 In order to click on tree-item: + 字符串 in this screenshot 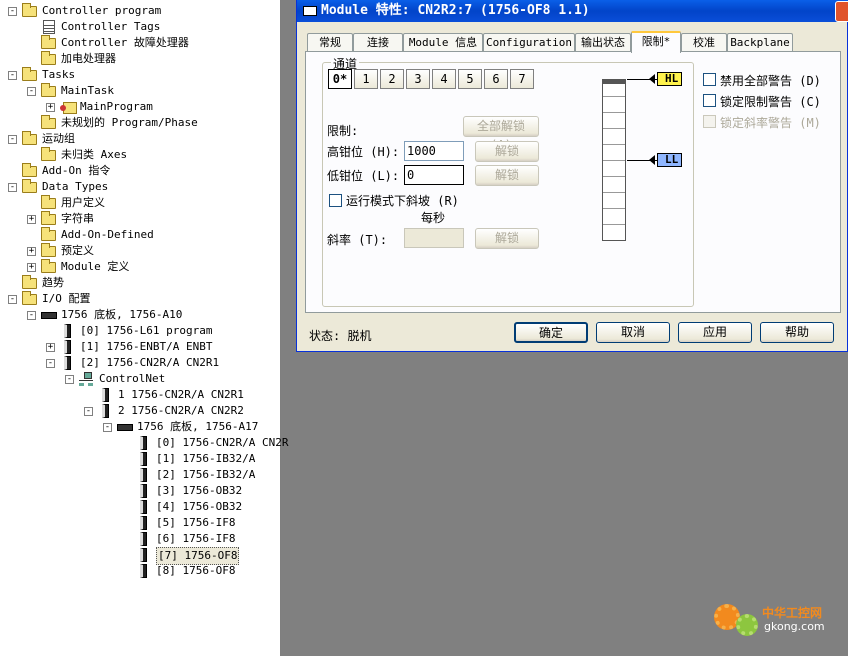, I will do `click(152, 219)`.